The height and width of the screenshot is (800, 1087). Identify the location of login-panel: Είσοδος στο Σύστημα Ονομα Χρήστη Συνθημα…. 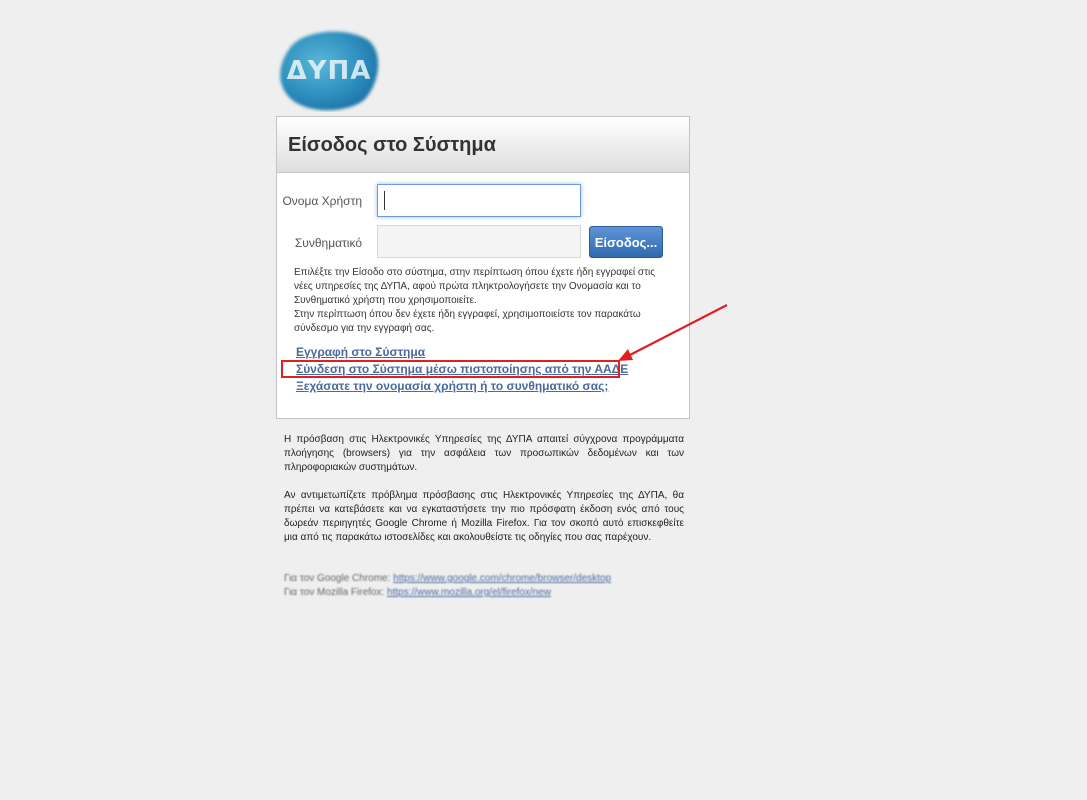
(483, 267).